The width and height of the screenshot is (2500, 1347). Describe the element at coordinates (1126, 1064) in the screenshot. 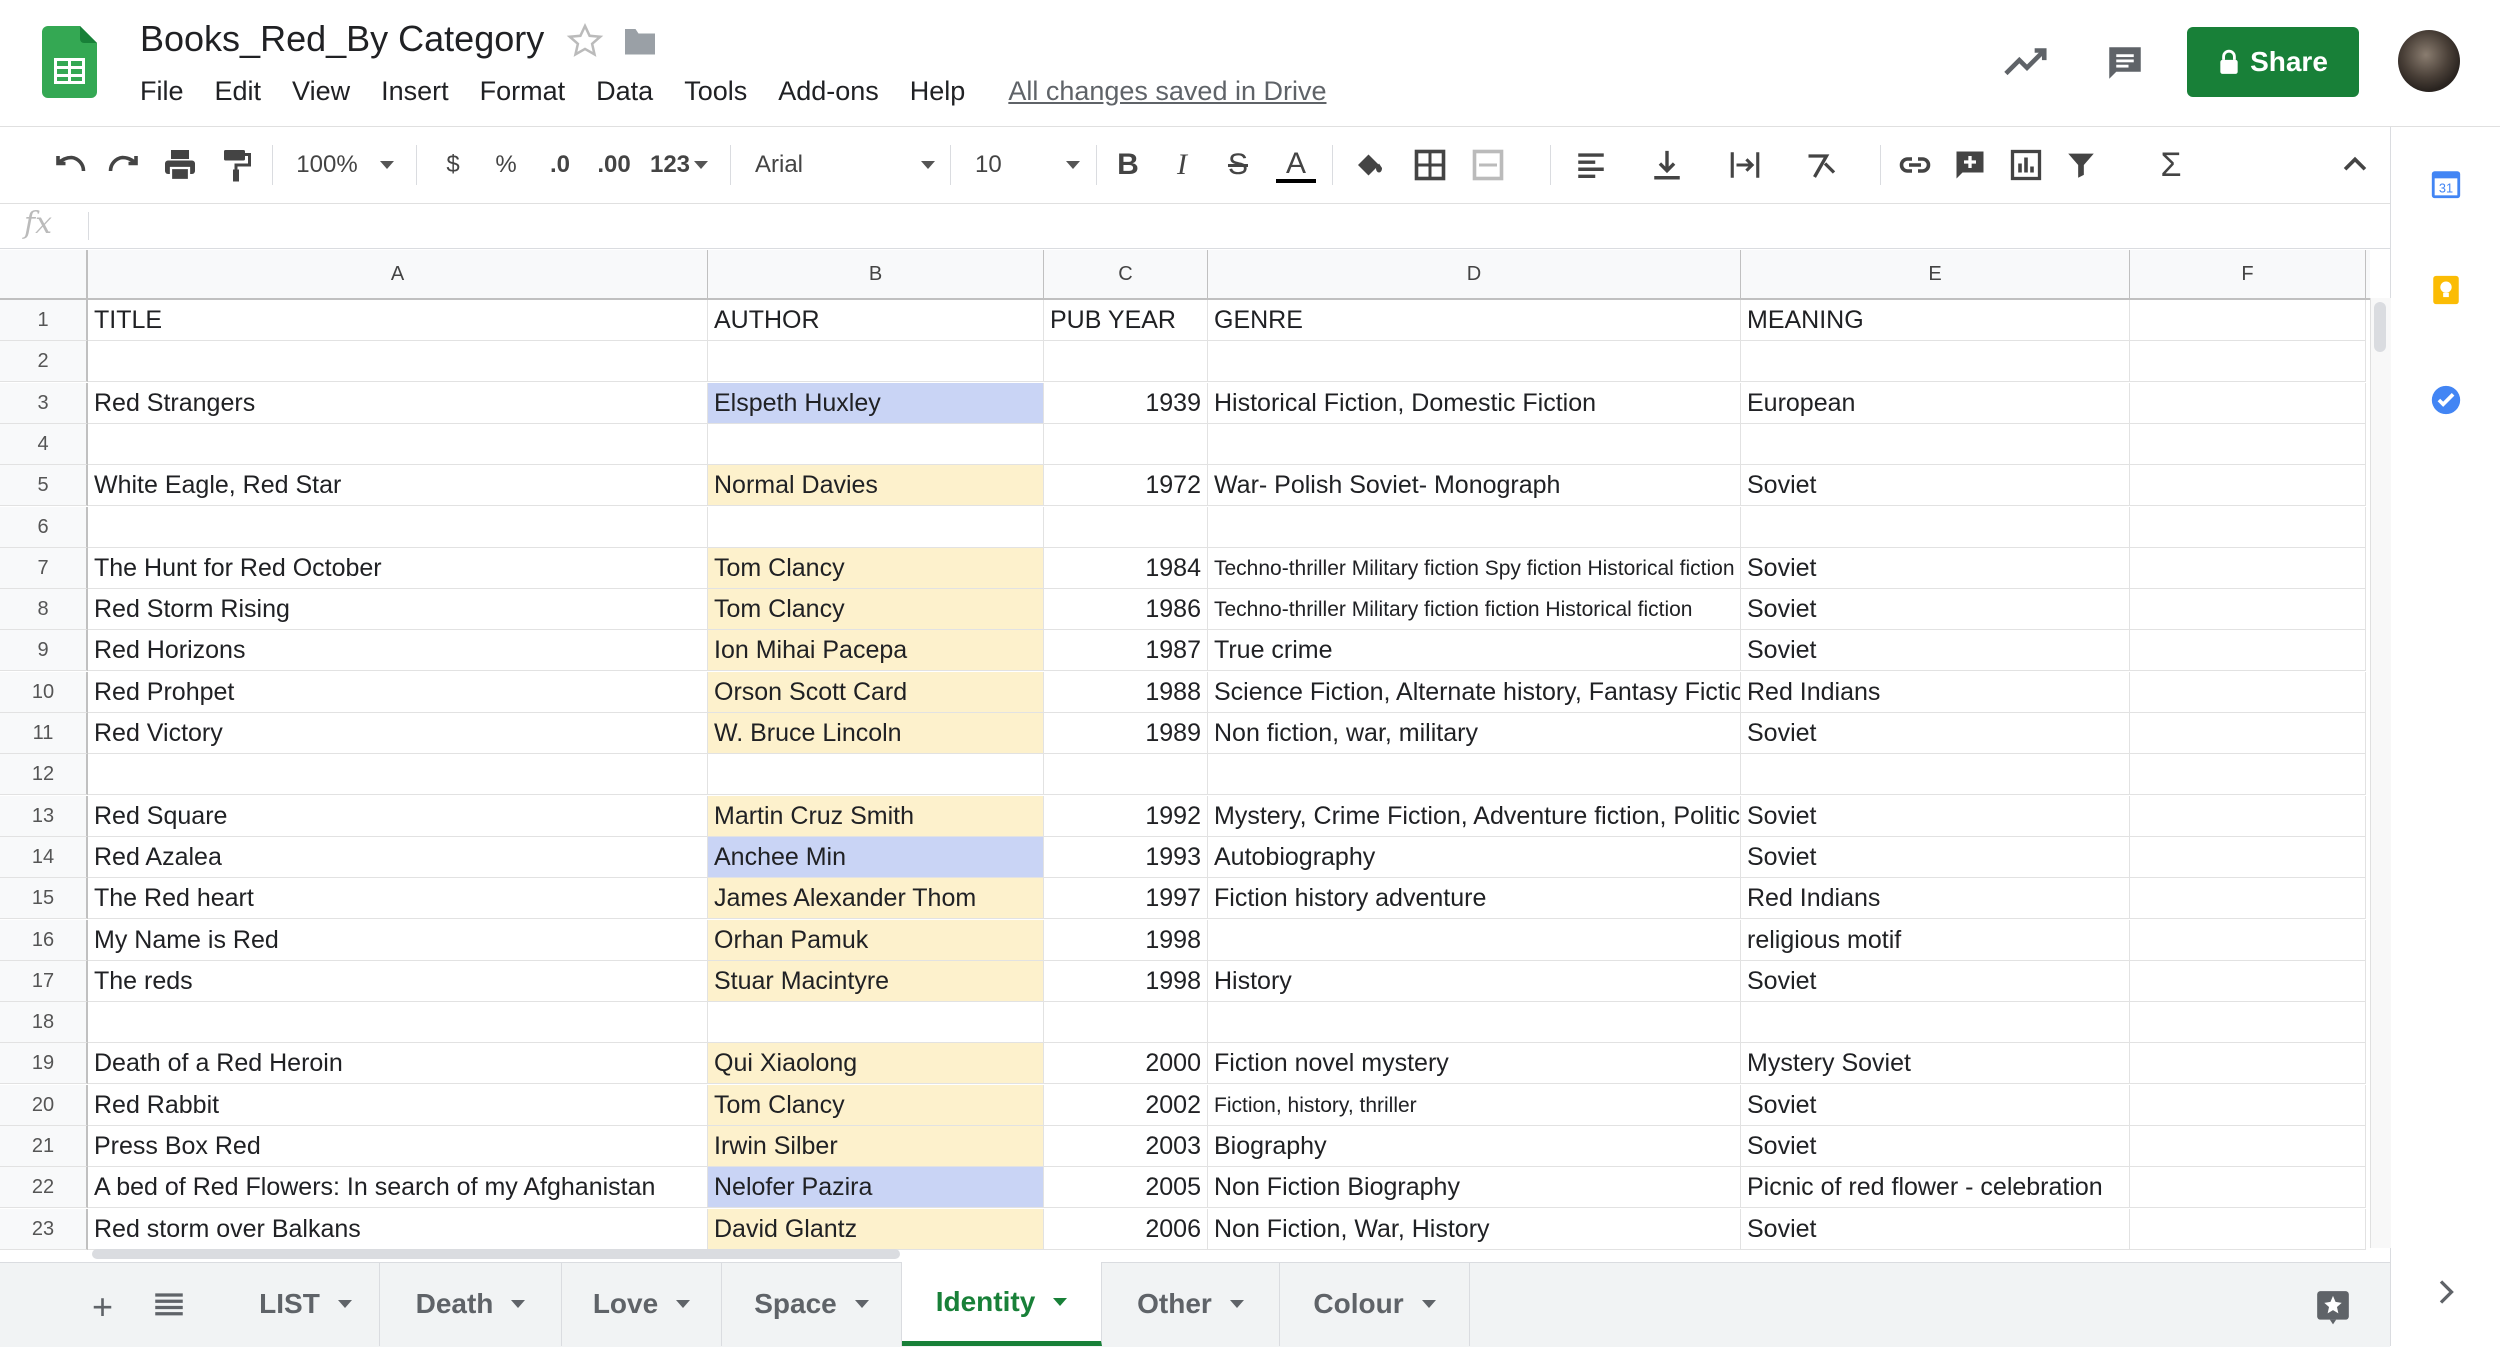

I see `cell-c: 2000` at that location.